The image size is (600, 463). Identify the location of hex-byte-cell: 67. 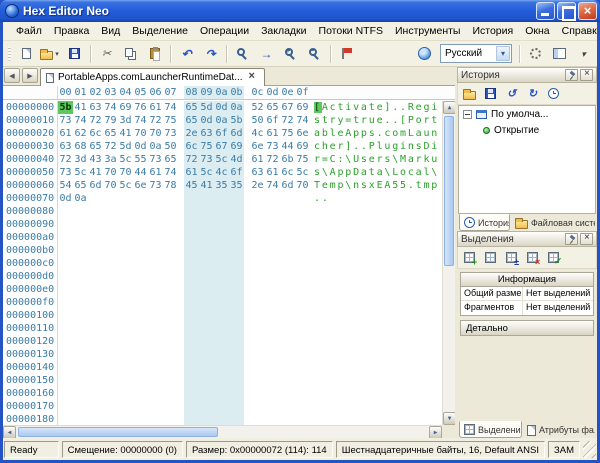
(221, 146).